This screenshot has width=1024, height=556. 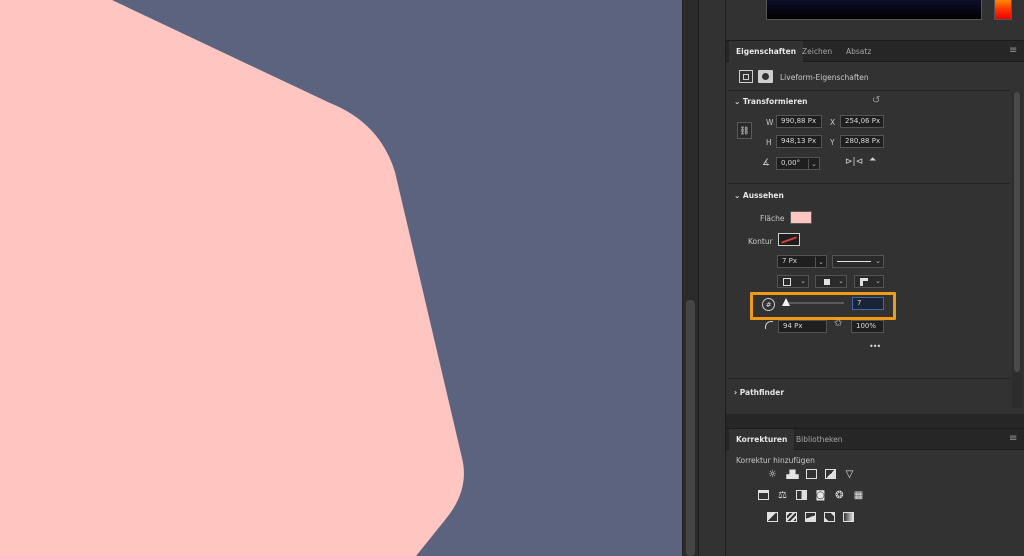 What do you see at coordinates (849, 474) in the screenshot?
I see `vibrance-icon: ▽` at bounding box center [849, 474].